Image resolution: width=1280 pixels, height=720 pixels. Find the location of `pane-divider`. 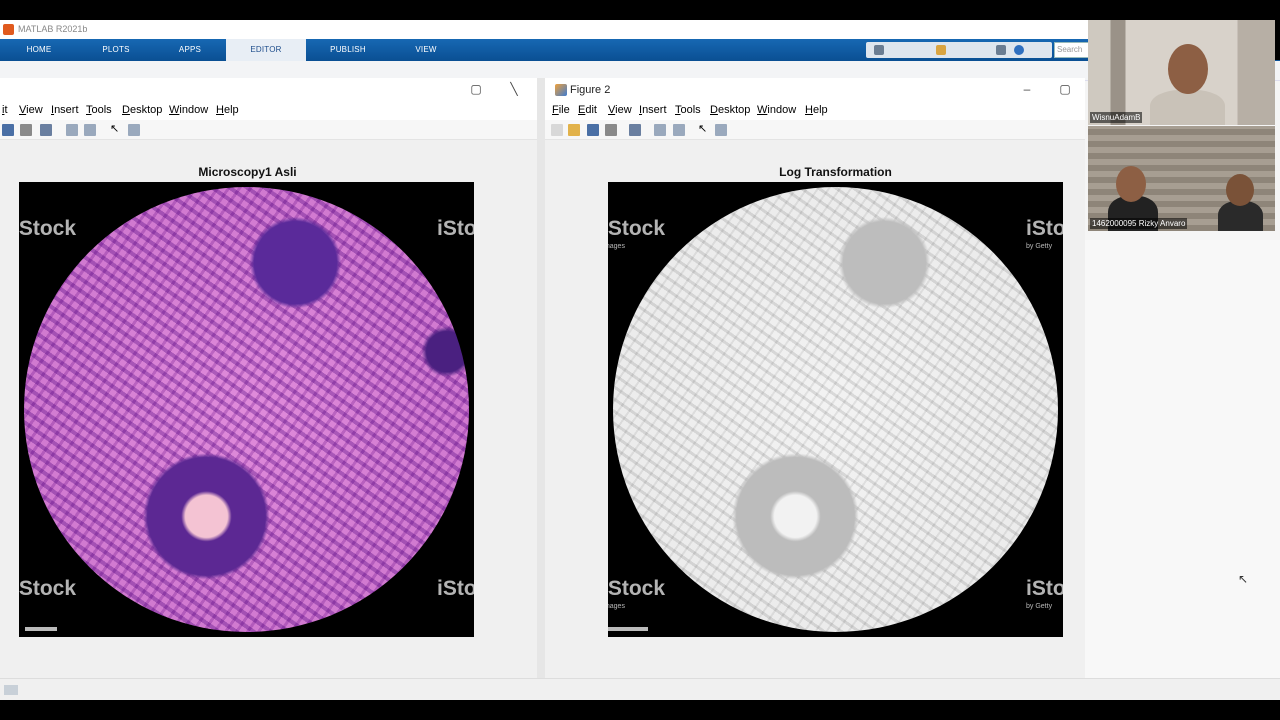

pane-divider is located at coordinates (541, 388).